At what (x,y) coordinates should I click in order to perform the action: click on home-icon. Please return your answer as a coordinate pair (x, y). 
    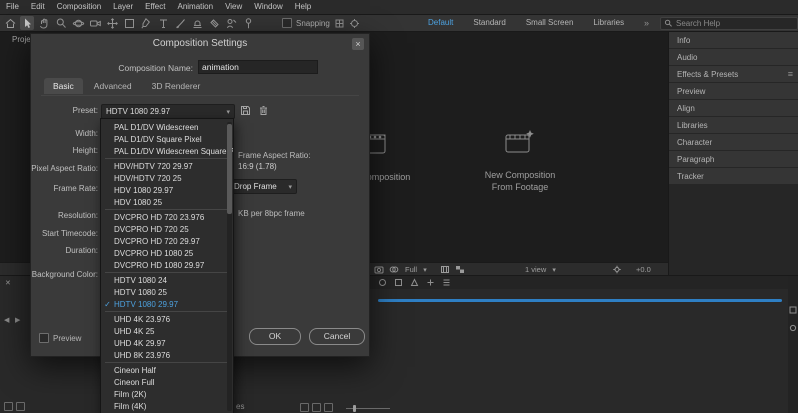
    Looking at the image, I should click on (10, 23).